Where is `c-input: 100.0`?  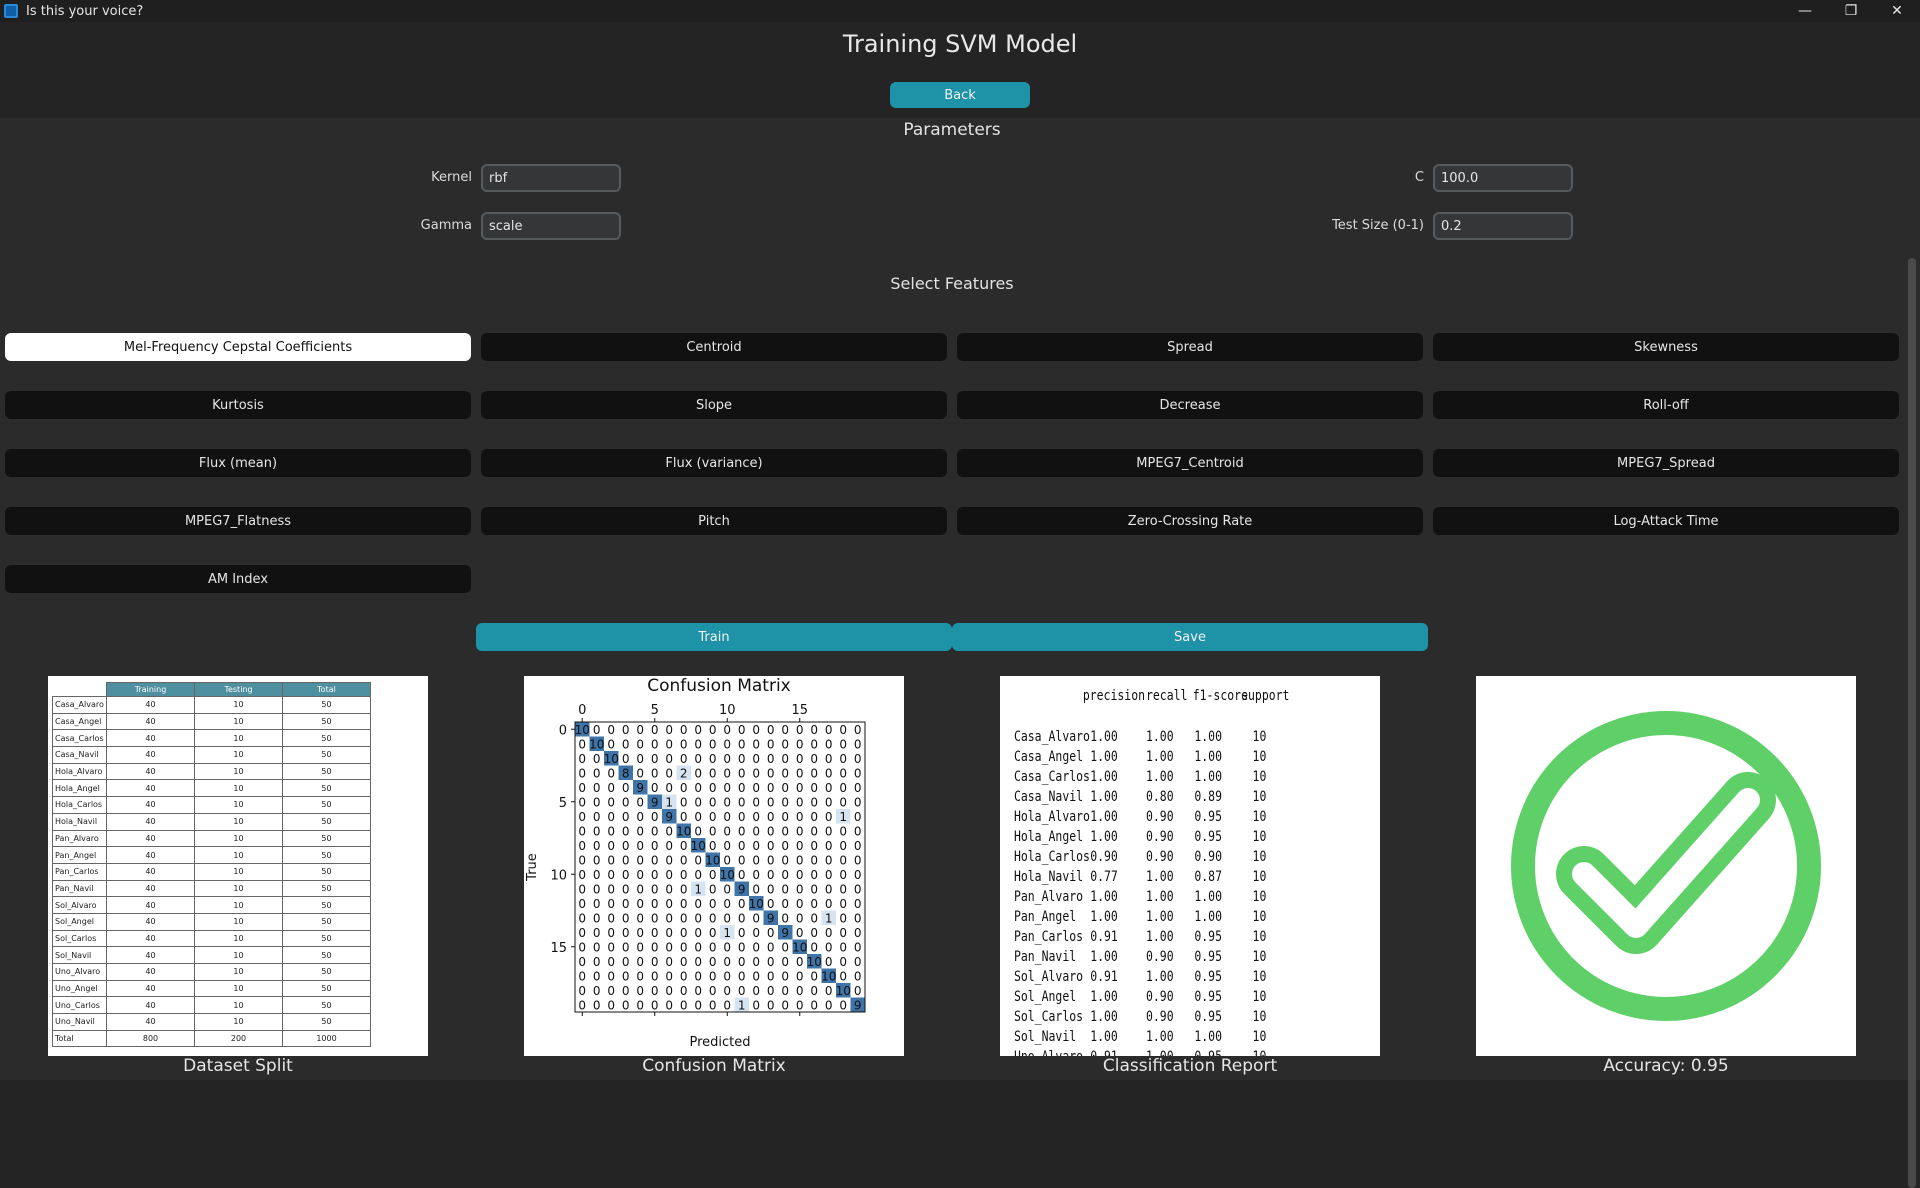
c-input: 100.0 is located at coordinates (1503, 178).